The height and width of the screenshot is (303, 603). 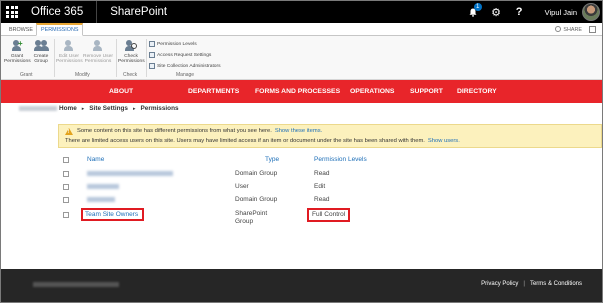 What do you see at coordinates (473, 12) in the screenshot?
I see `notifications-button: 1` at bounding box center [473, 12].